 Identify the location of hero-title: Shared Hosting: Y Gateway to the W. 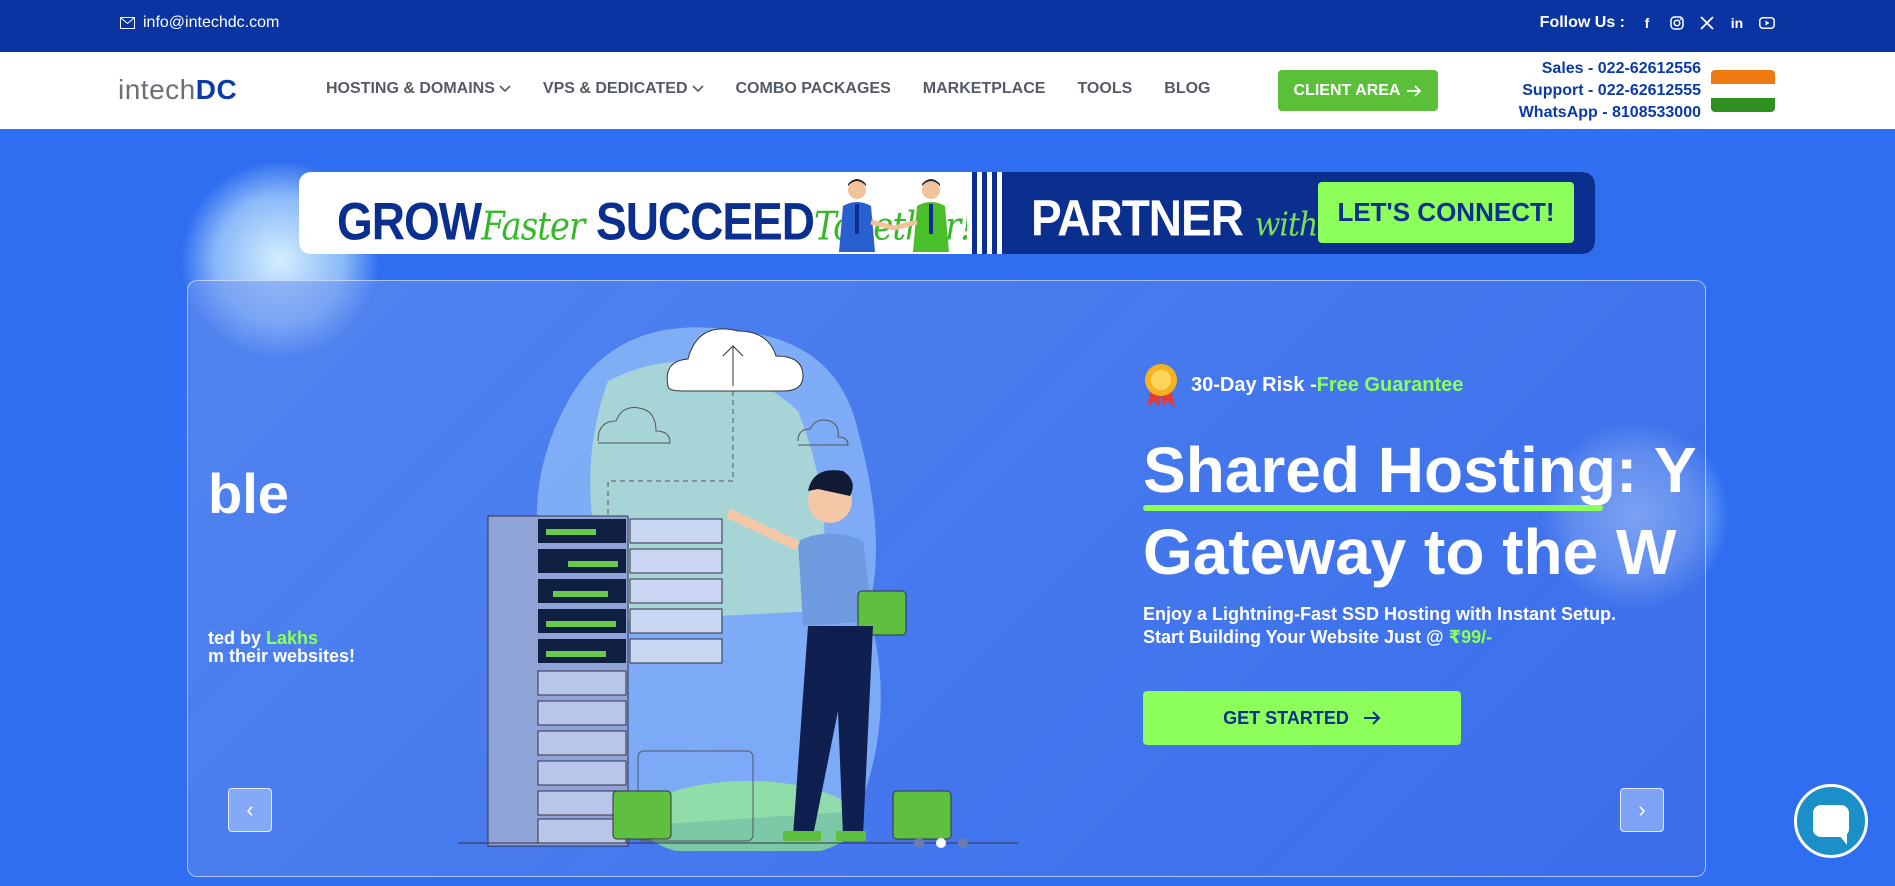
(1420, 511).